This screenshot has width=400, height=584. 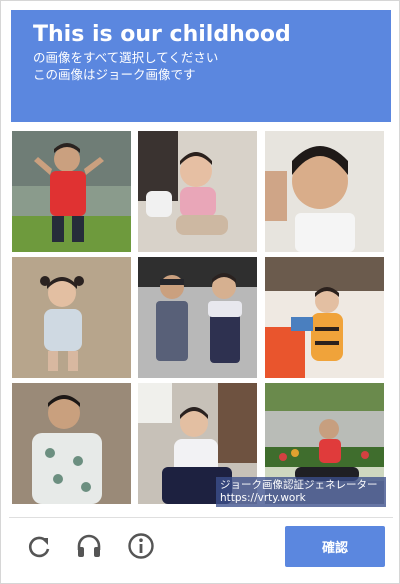 What do you see at coordinates (299, 485) in the screenshot?
I see `watermark-title: ジョーク画像認証ジェネレーター` at bounding box center [299, 485].